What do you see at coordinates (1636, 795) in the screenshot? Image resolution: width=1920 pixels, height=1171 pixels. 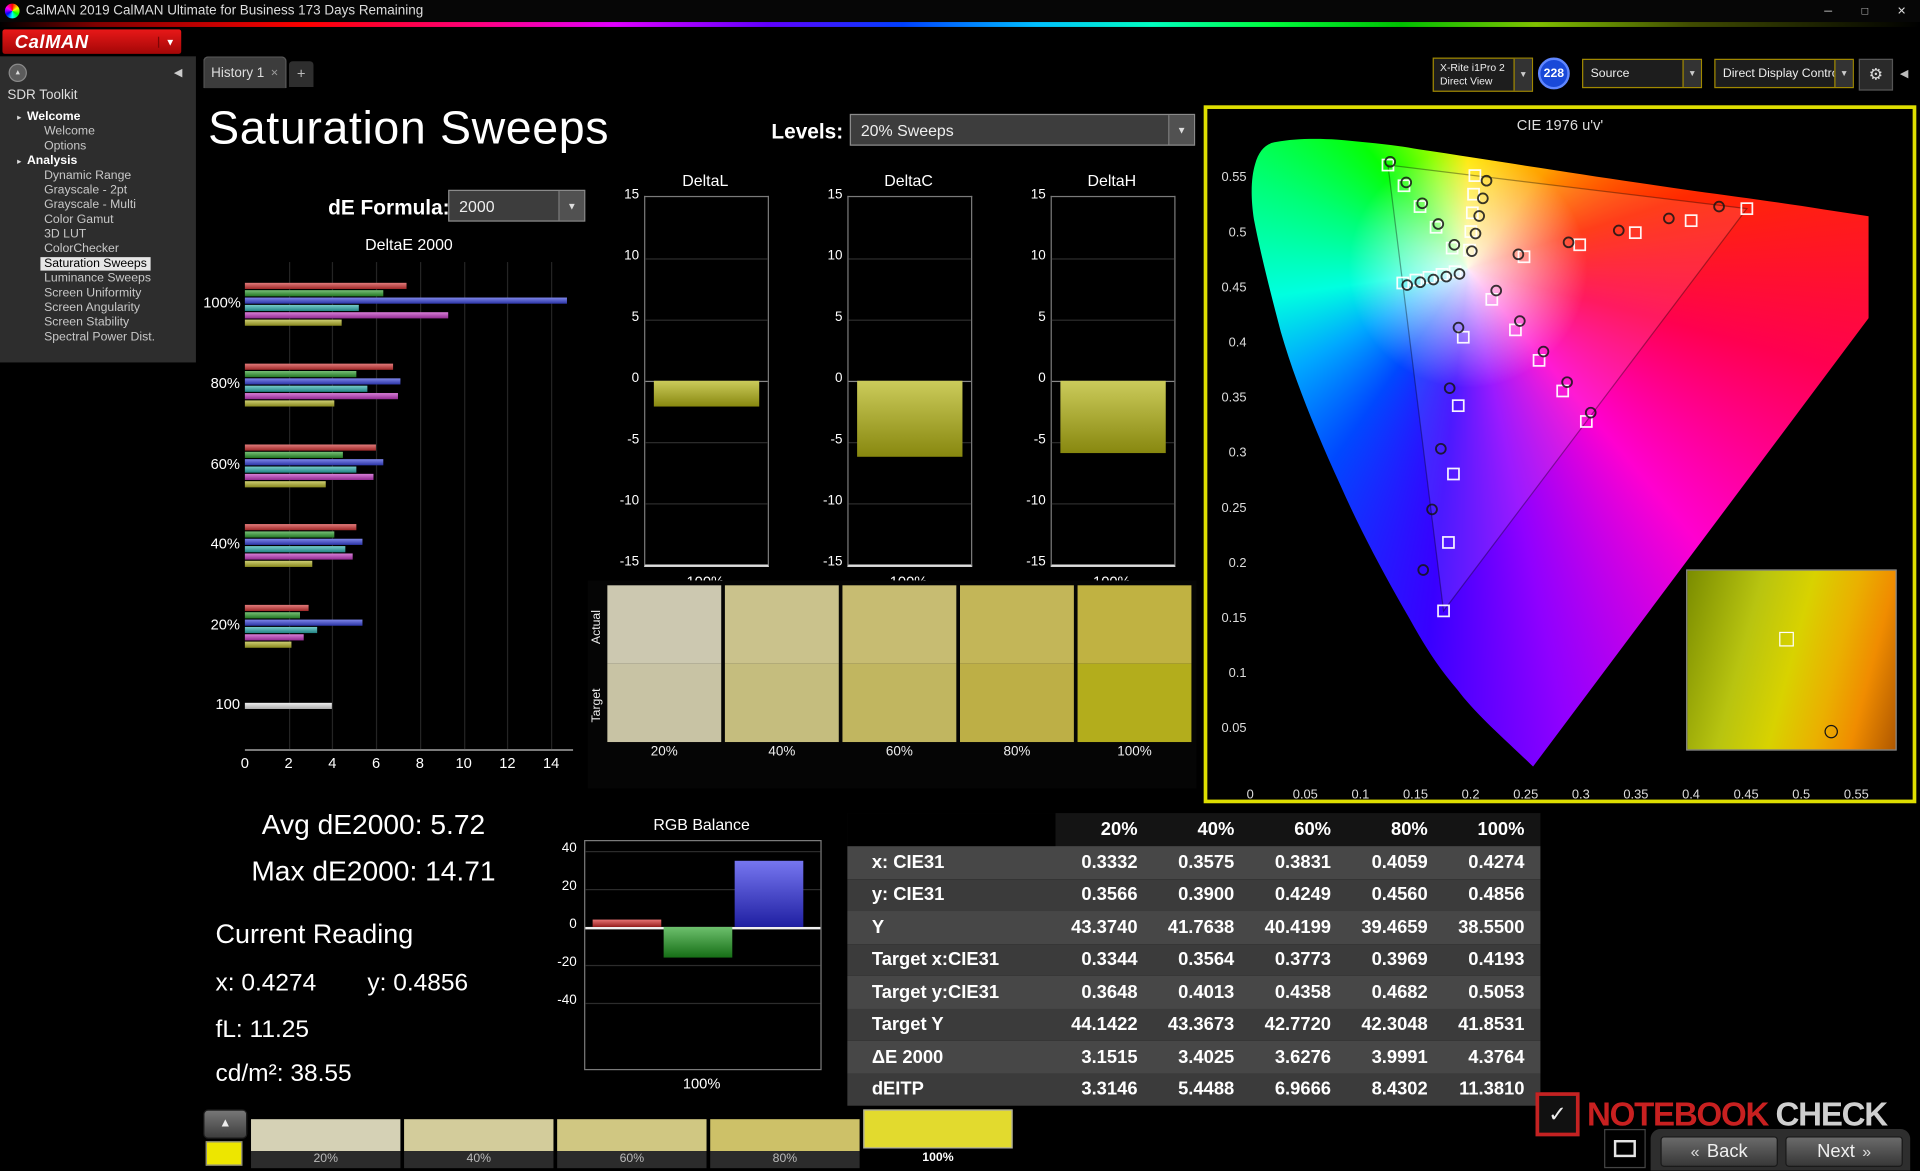 I see `axis-tick-label: 0.35` at bounding box center [1636, 795].